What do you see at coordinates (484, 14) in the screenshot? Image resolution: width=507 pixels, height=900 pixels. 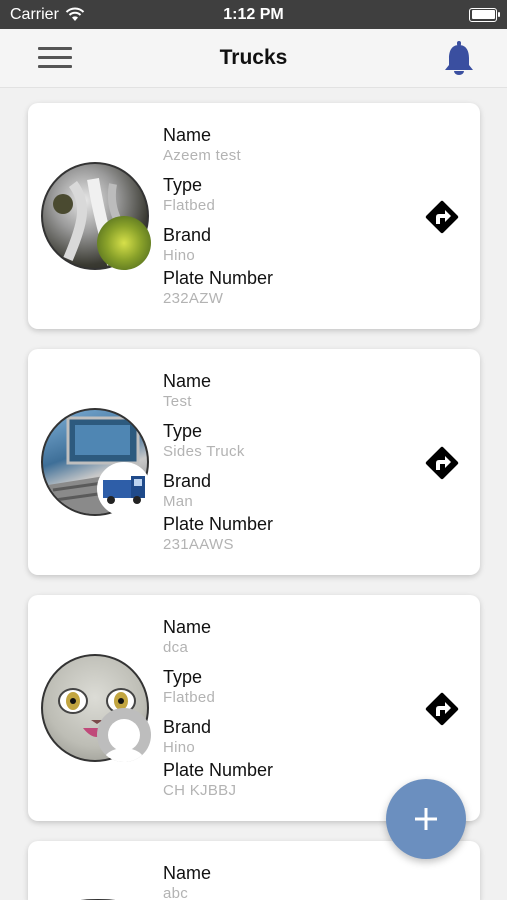 I see `battery-icon` at bounding box center [484, 14].